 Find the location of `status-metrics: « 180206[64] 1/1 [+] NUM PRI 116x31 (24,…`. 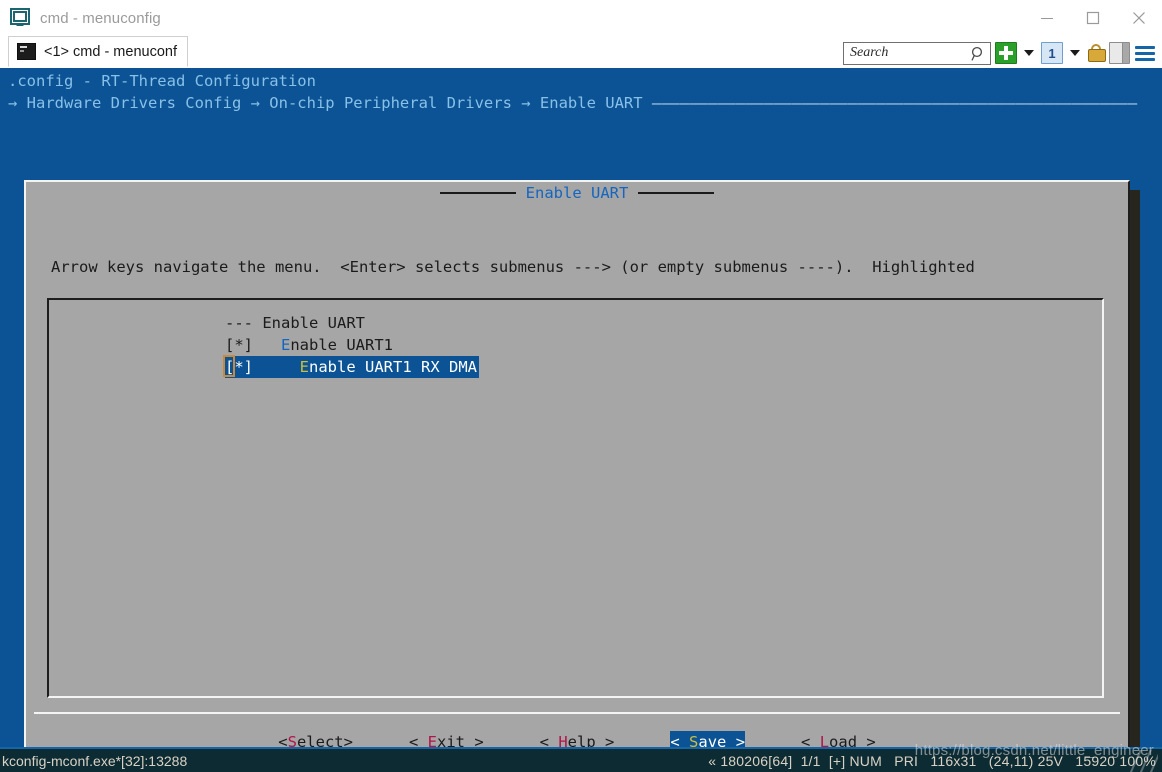

status-metrics: « 180206[64] 1/1 [+] NUM PRI 116x31 (24,… is located at coordinates (932, 760).